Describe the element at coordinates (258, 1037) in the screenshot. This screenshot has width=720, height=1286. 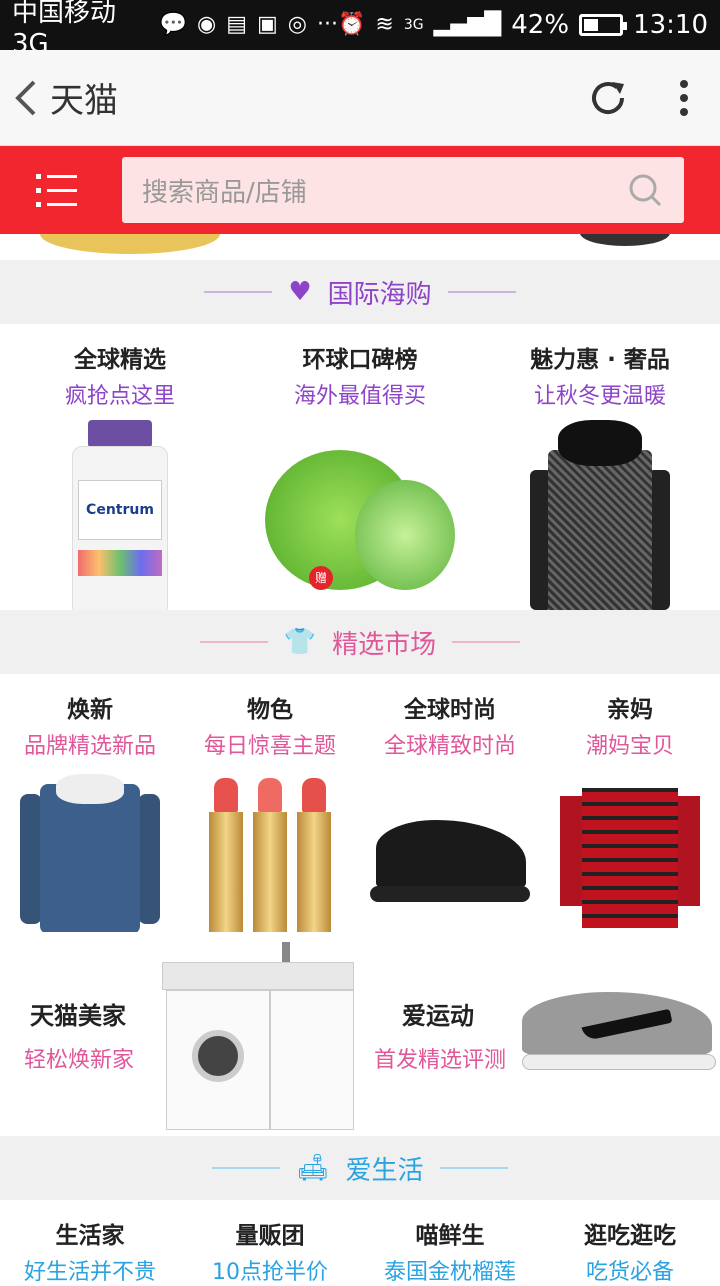
I see `washing-machine-image` at that location.